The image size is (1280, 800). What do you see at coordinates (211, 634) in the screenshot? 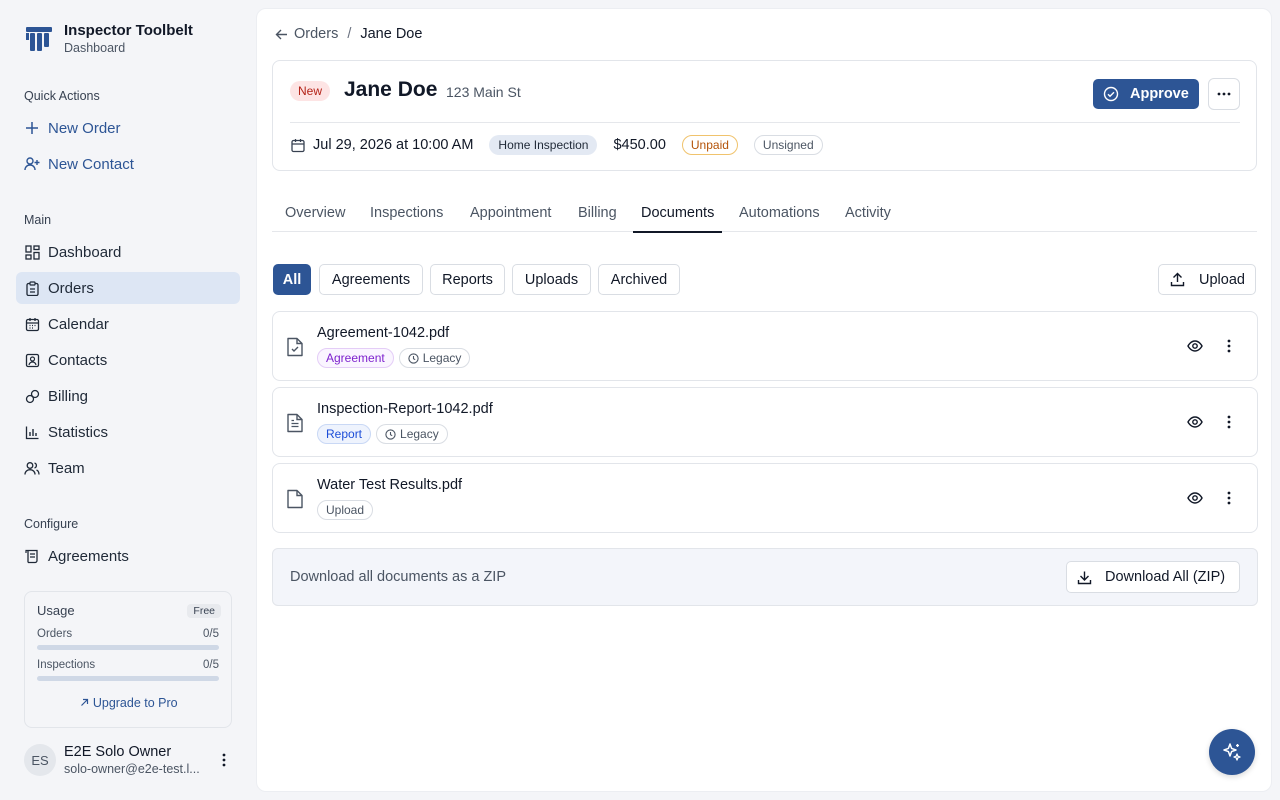
I see `usage-orders-value: 0/5` at bounding box center [211, 634].